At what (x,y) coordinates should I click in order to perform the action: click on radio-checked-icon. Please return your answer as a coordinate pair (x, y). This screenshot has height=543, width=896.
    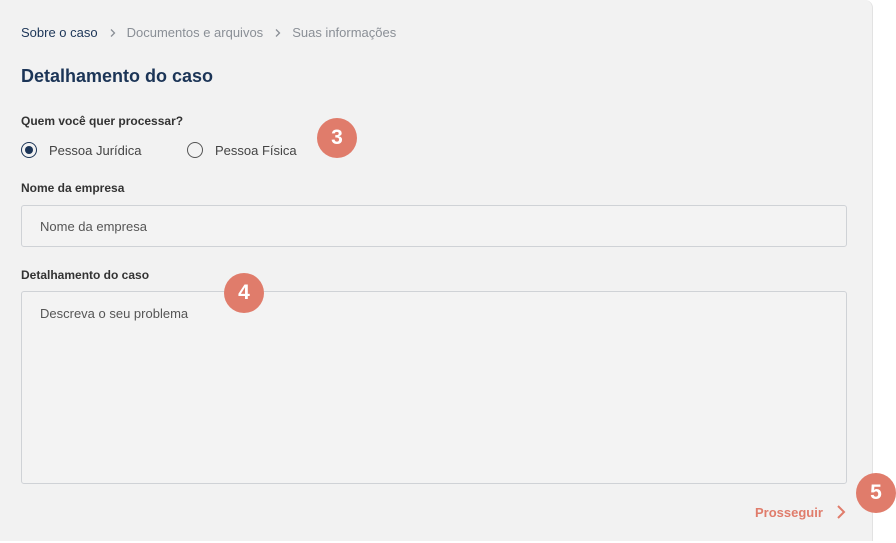
    Looking at the image, I should click on (29, 150).